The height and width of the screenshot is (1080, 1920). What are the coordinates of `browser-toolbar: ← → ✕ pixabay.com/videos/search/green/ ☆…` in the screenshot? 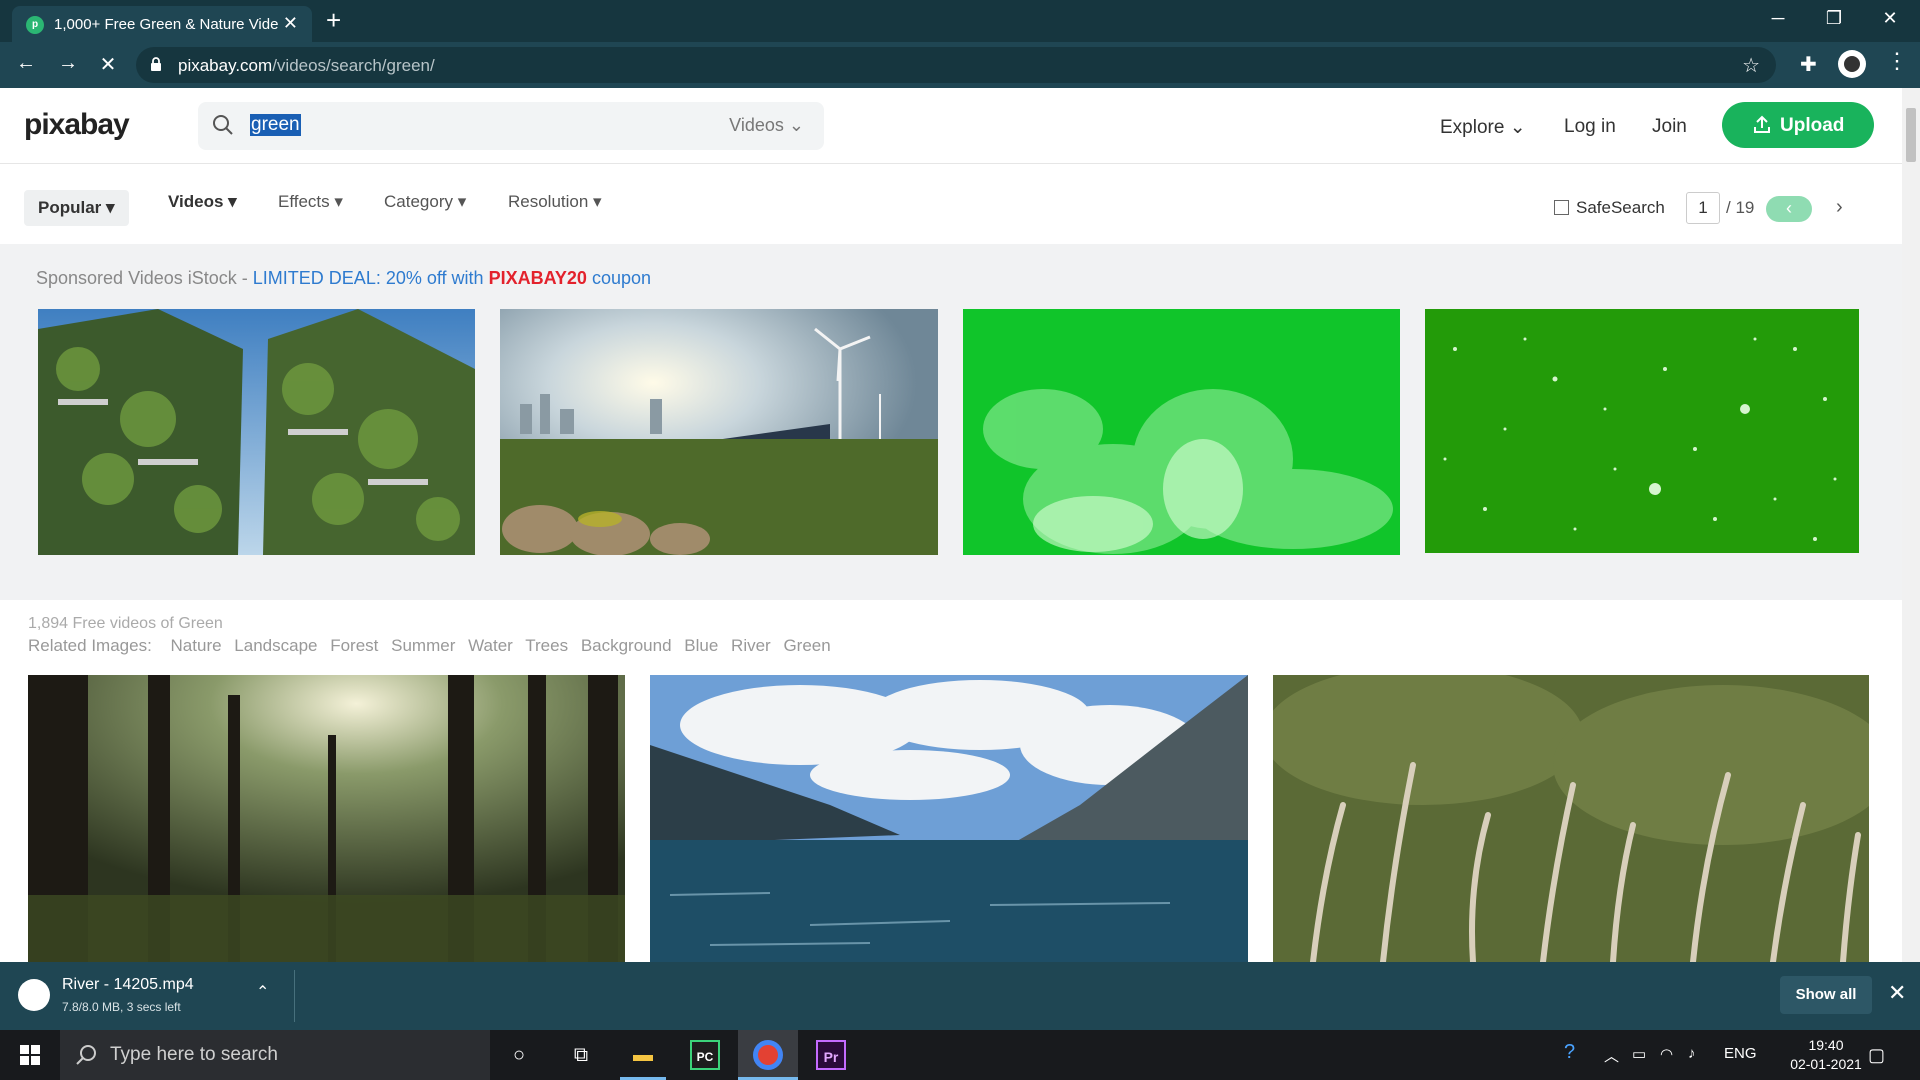 It's located at (960, 65).